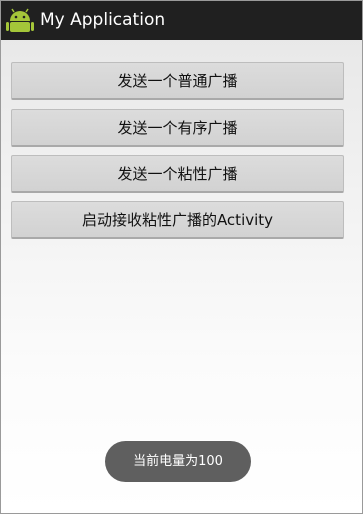 The width and height of the screenshot is (363, 514). Describe the element at coordinates (177, 220) in the screenshot. I see `start-sticky-receiver-activity-button: 启动接收粘性广播的Activity` at that location.